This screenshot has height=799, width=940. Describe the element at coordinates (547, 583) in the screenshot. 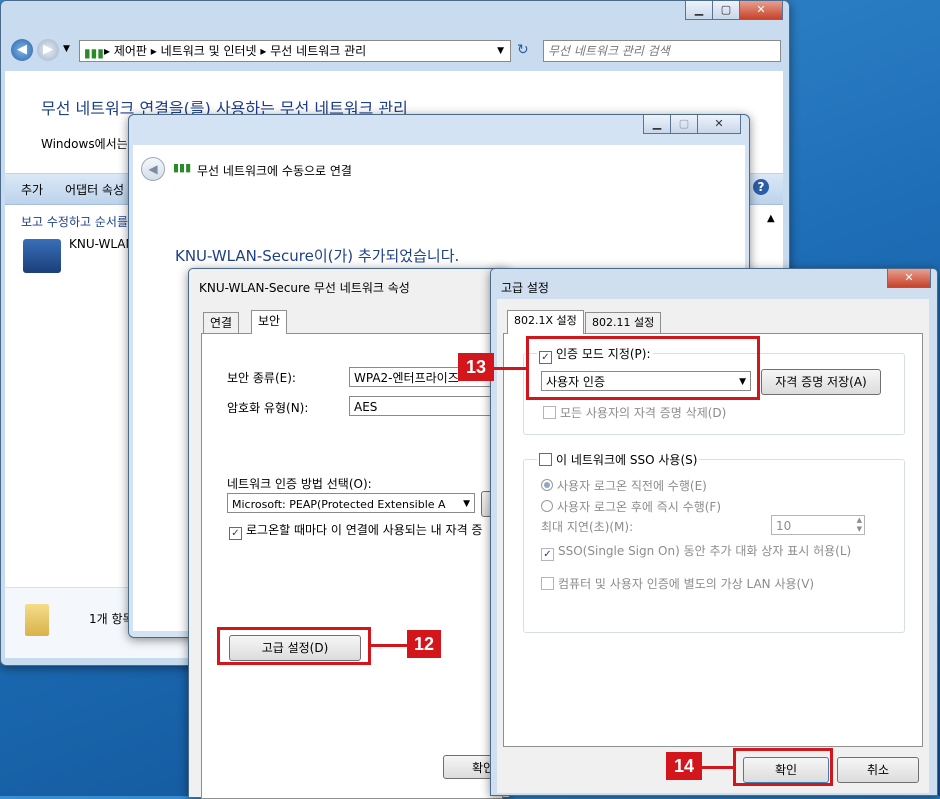

I see `vlan-checkbox` at that location.